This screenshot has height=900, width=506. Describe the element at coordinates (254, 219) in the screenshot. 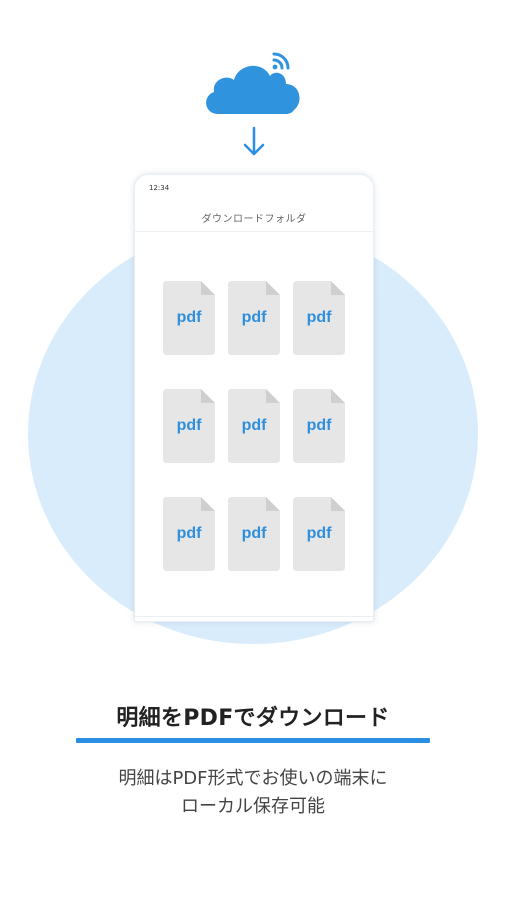

I see `download-folder-title: ダウンロードフォルダ` at that location.